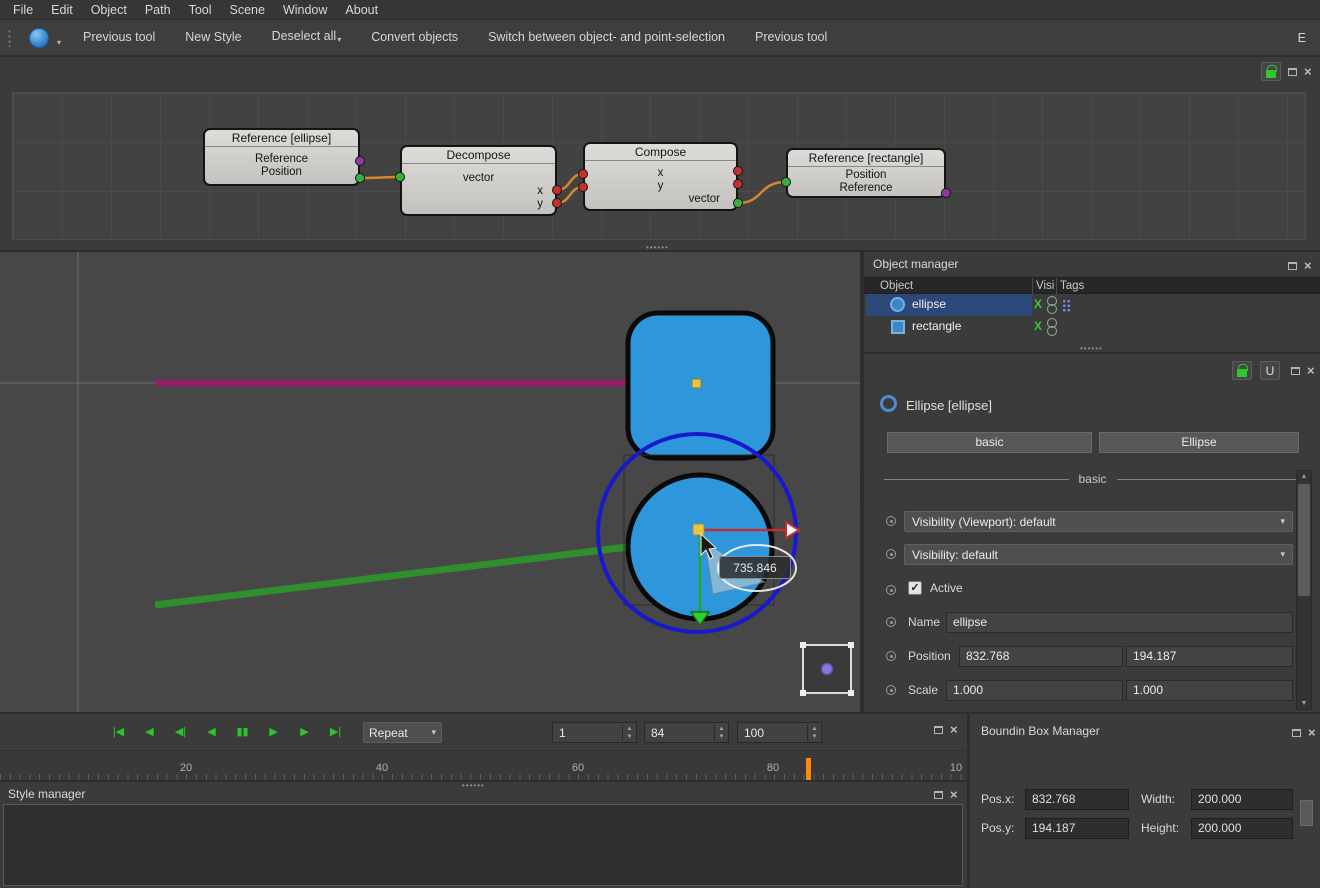 This screenshot has height=888, width=1320. Describe the element at coordinates (180, 732) in the screenshot. I see `prev-frame-button: ◀|` at that location.